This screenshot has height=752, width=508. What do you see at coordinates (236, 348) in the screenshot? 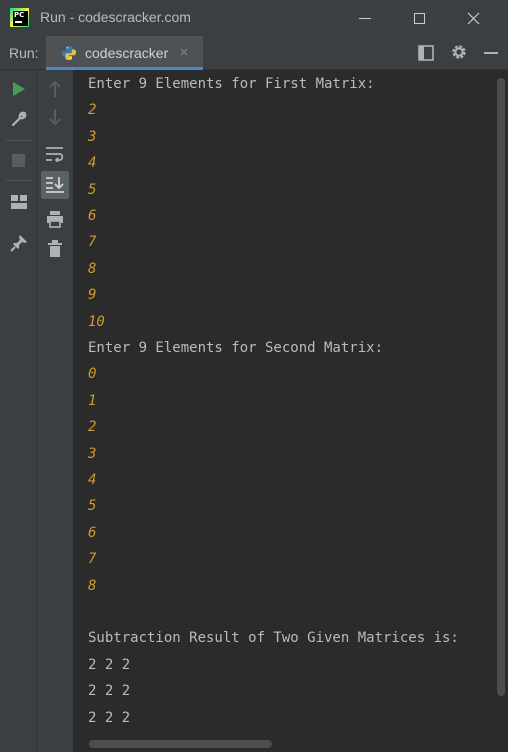
I see `console-output-line: Enter 9 Elements for Second Matrix:` at bounding box center [236, 348].